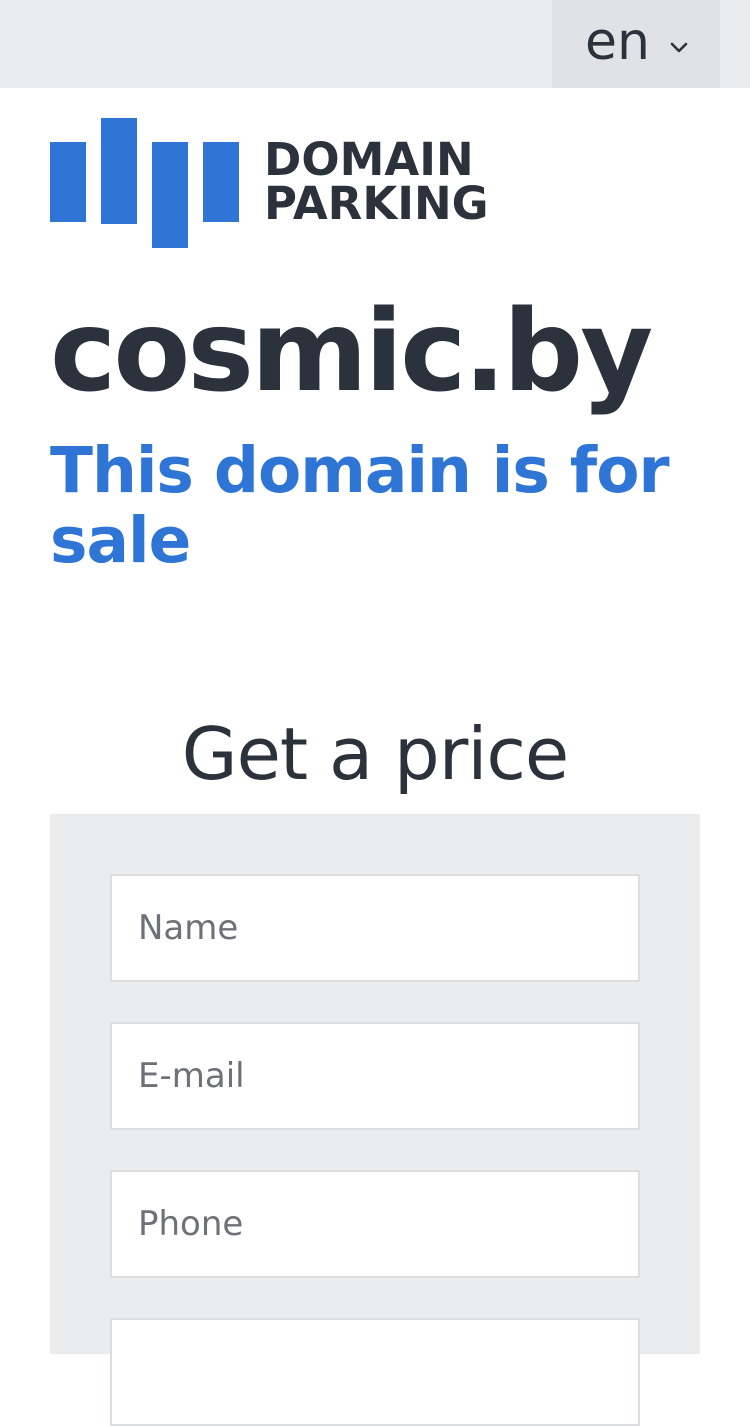 This screenshot has height=1426, width=750. Describe the element at coordinates (375, 754) in the screenshot. I see `get-price-title: Get a price` at that location.